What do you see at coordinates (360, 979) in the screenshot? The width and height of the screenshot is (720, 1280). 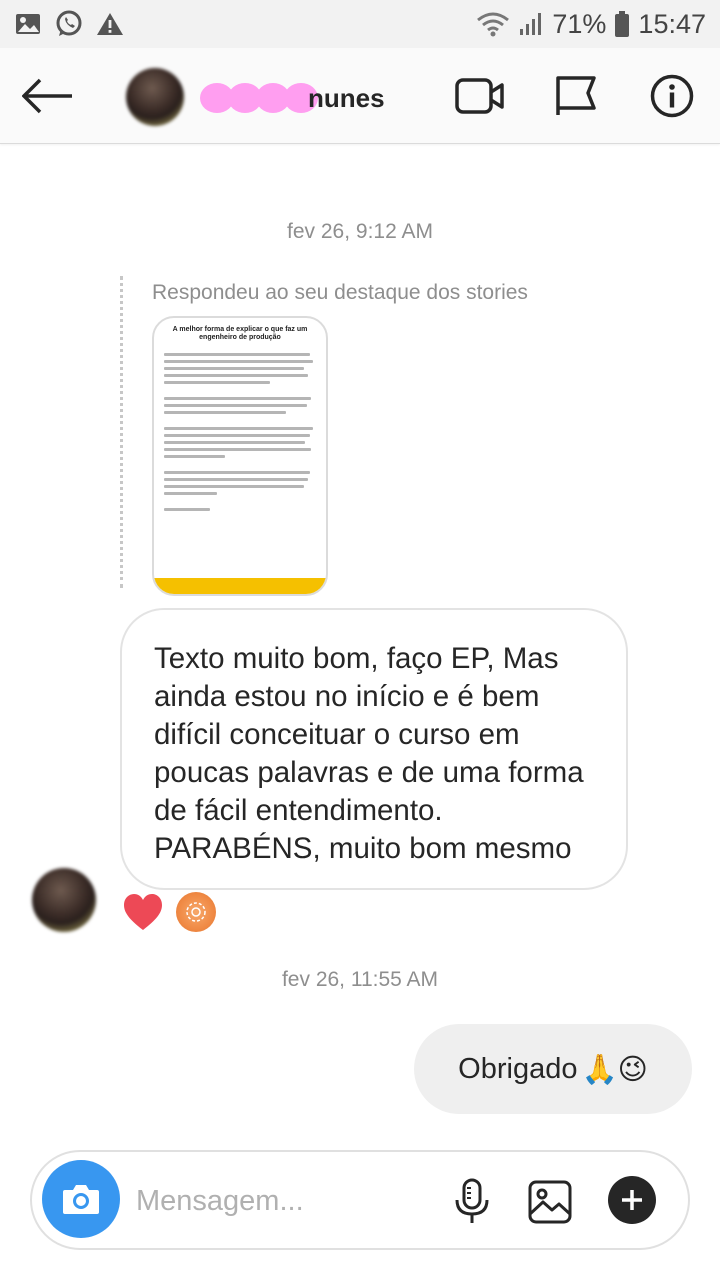 I see `message-timestamp: fev 26, 11:55 AM` at bounding box center [360, 979].